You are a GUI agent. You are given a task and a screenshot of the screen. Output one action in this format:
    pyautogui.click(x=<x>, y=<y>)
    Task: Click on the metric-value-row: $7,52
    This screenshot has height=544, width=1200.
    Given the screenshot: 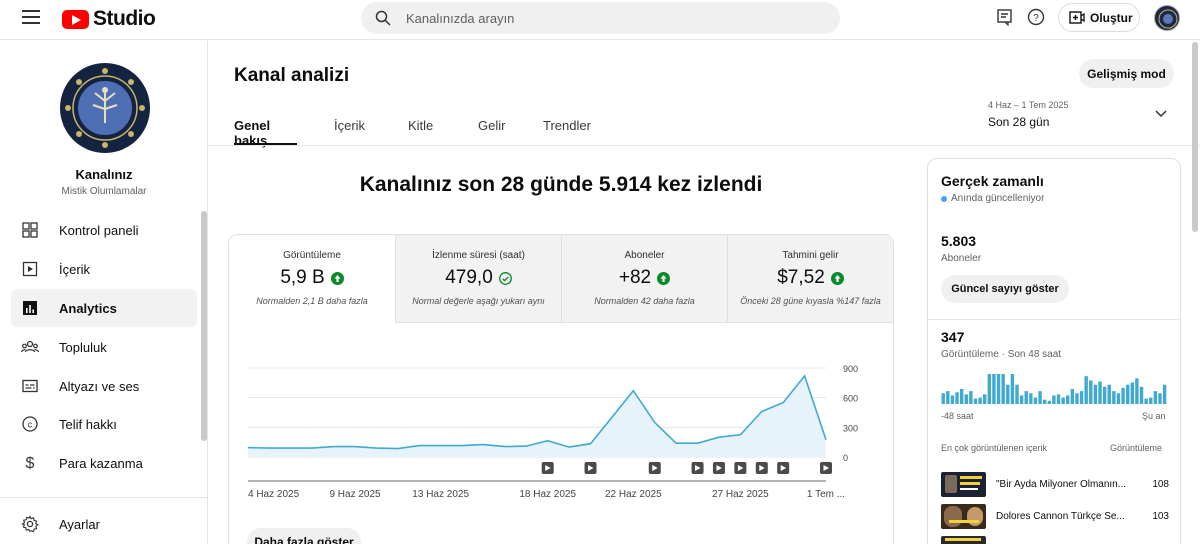 What is the action you would take?
    pyautogui.click(x=810, y=278)
    